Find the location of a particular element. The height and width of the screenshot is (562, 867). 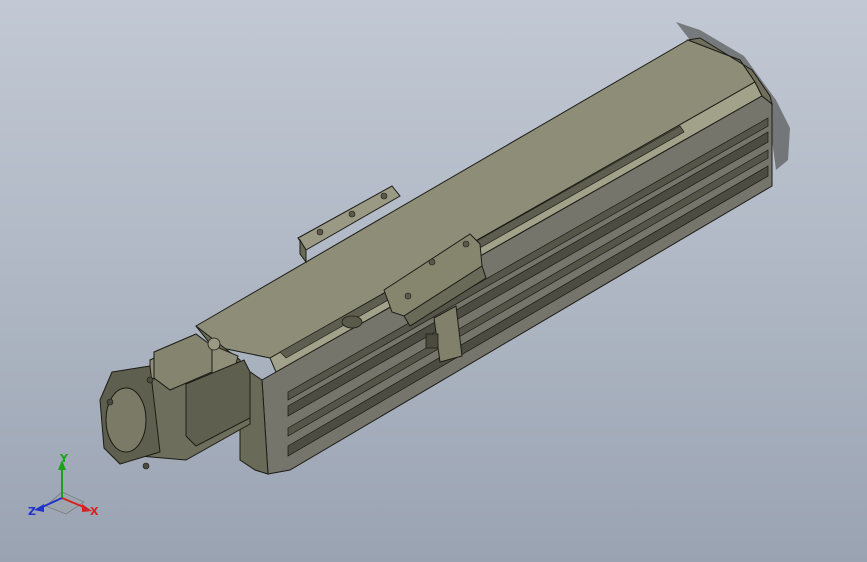

motor-face is located at coordinates (126, 420).